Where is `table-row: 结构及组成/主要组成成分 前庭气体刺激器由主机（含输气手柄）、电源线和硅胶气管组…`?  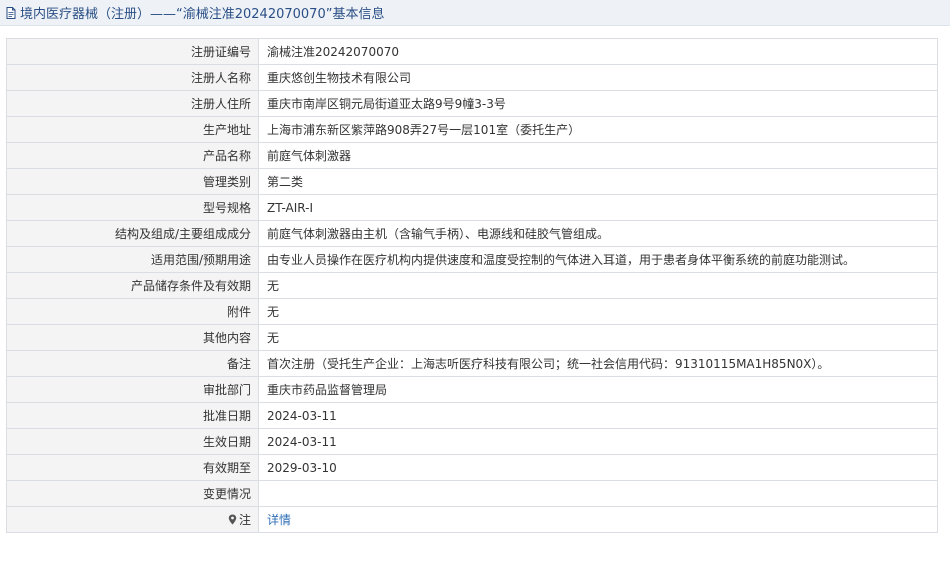
table-row: 结构及组成/主要组成成分 前庭气体刺激器由主机（含输气手柄）、电源线和硅胶气管组… is located at coordinates (472, 233).